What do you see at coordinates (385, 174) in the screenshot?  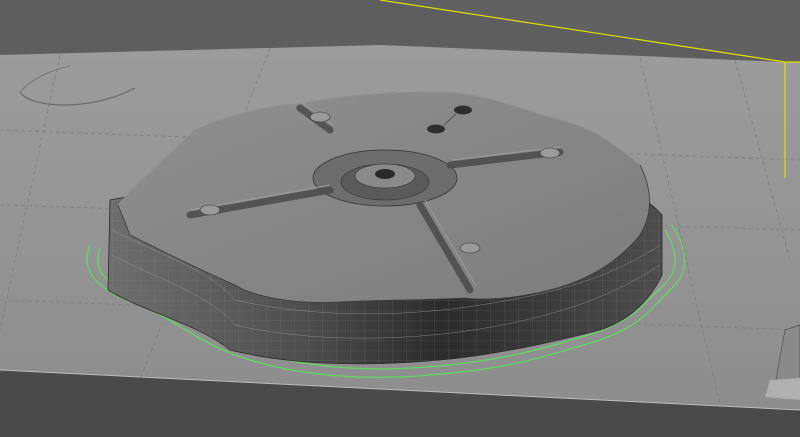 I see `hub-bore` at bounding box center [385, 174].